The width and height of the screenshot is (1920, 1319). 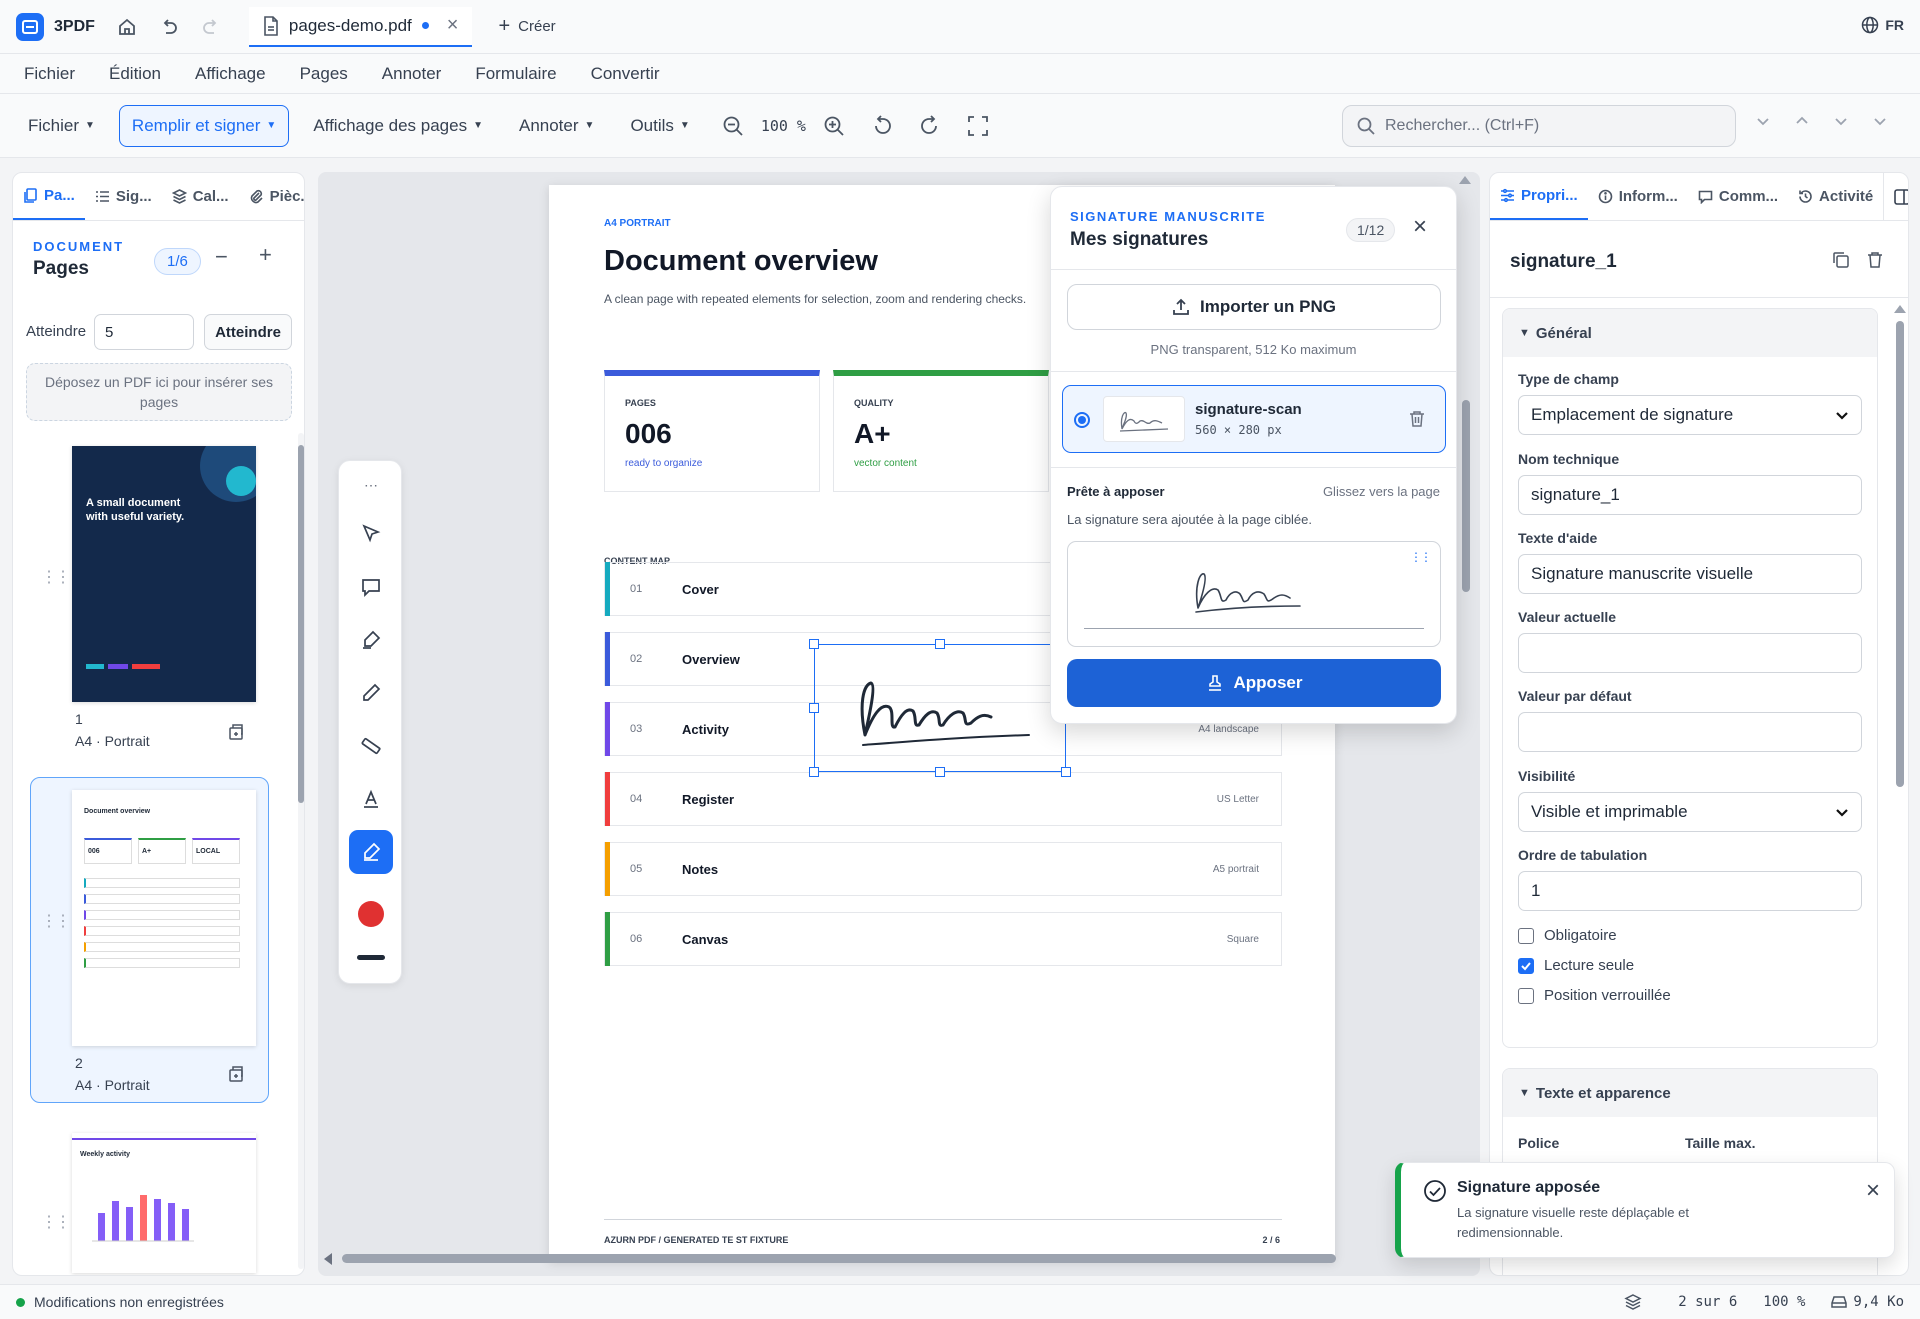 What do you see at coordinates (164, 918) in the screenshot?
I see `page-thumbnail-2: Document overview 006 A+ LOCAL` at bounding box center [164, 918].